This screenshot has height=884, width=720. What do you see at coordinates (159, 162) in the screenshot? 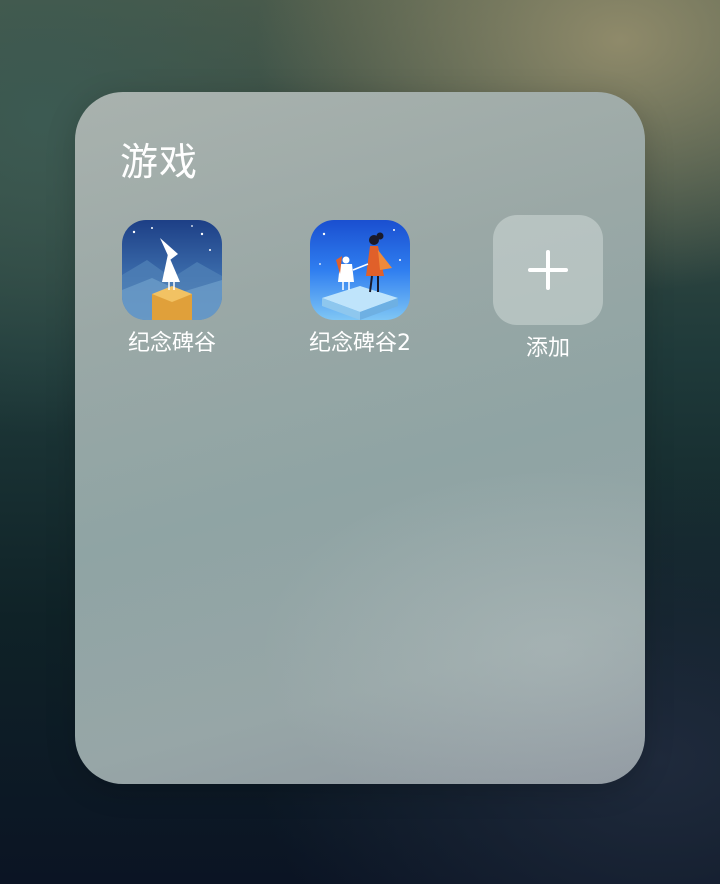
I see `folder-title: 游戏` at bounding box center [159, 162].